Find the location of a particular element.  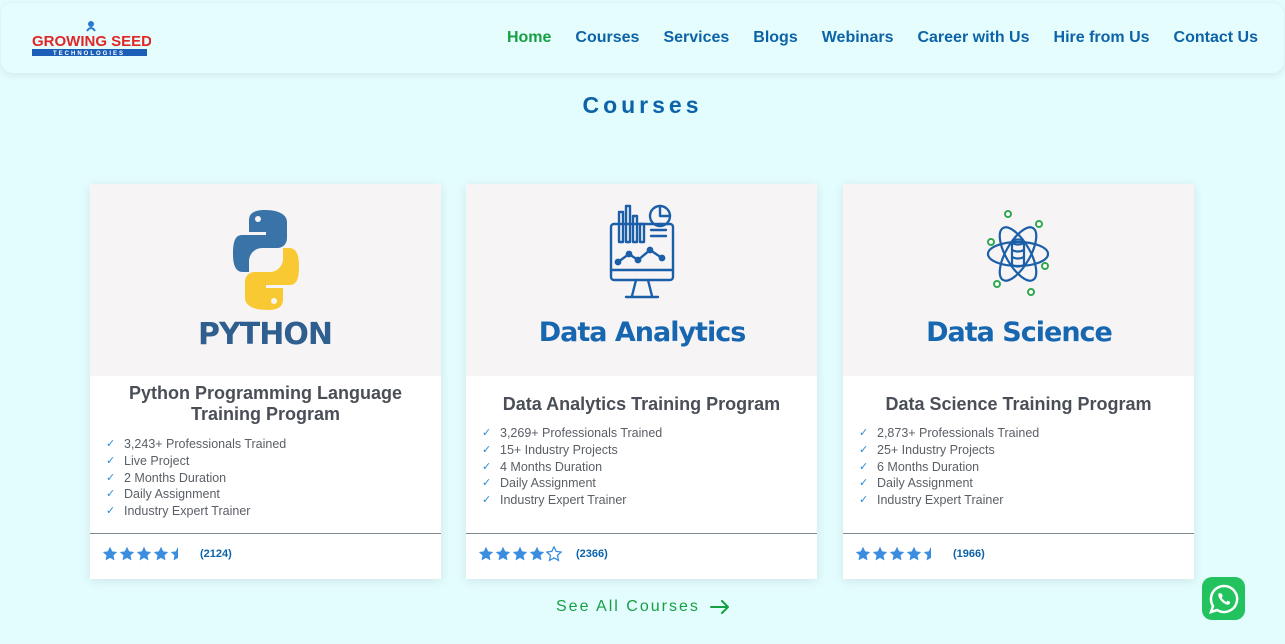

list-item: ✓ Live Project is located at coordinates (148, 460).